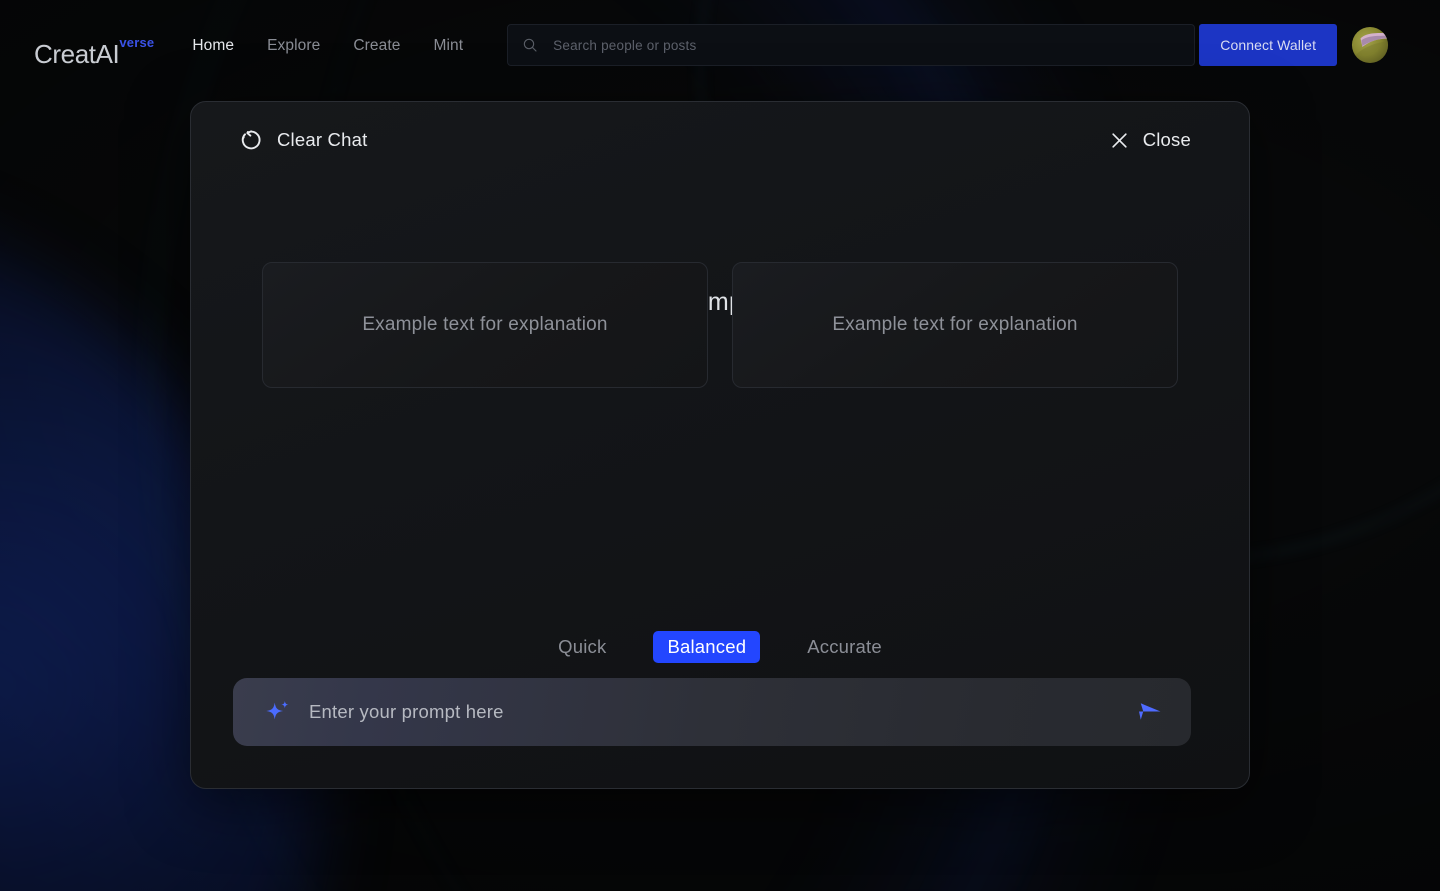 This screenshot has width=1440, height=891. Describe the element at coordinates (1268, 45) in the screenshot. I see `connect-wallet-button: Connect Wallet` at that location.